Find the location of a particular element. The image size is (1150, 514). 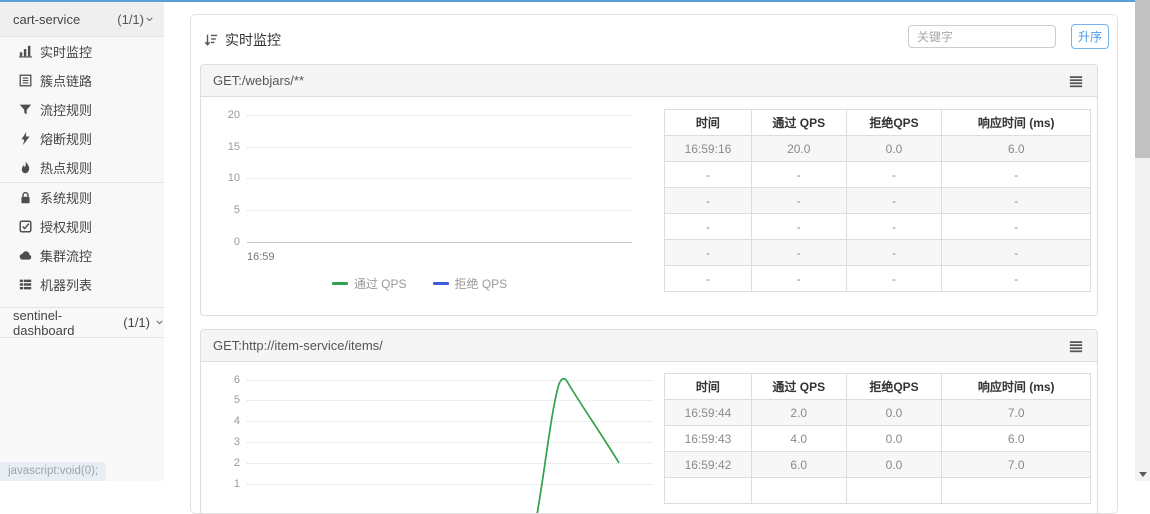

table-header-row: 时间 通过 QPS 拒绝QPS 响应时间 (ms) is located at coordinates (877, 386).